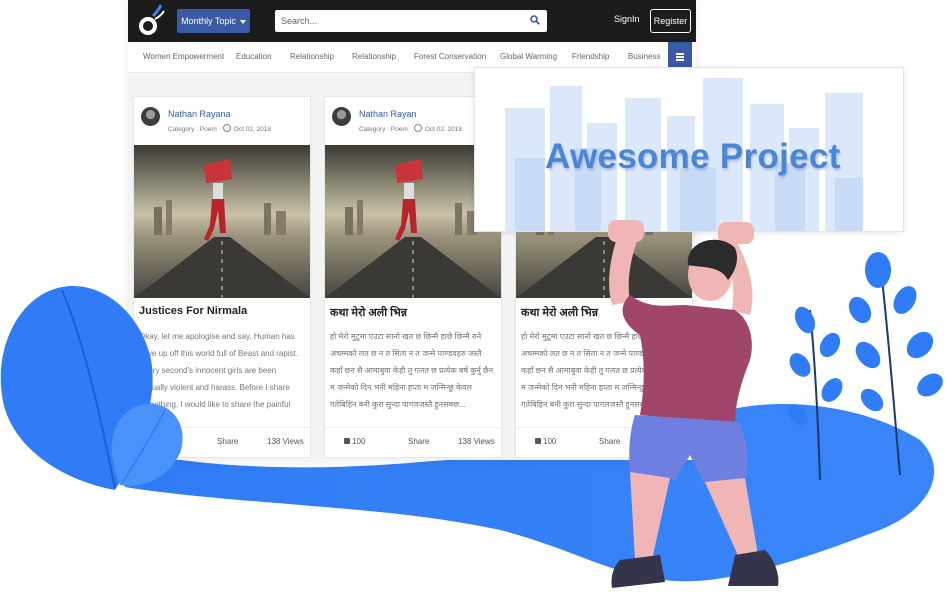 Image resolution: width=946 pixels, height=597 pixels. I want to click on project-title: Awesome Project, so click(693, 156).